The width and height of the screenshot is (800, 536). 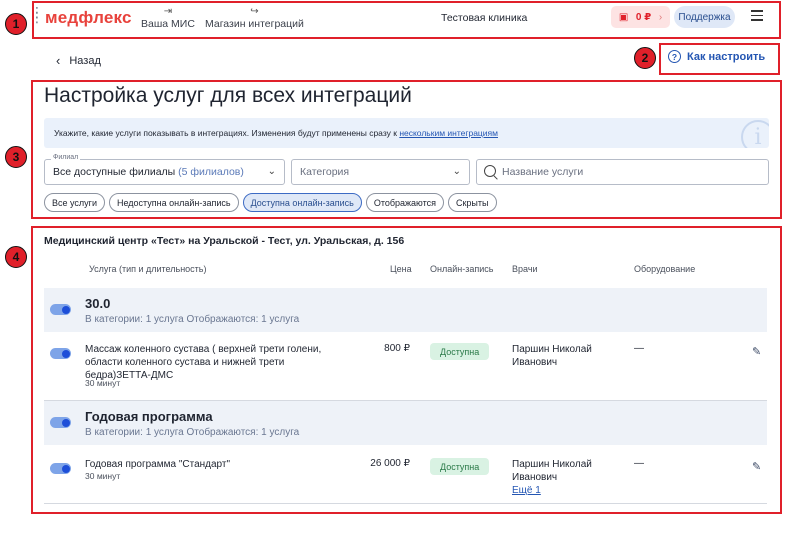 What do you see at coordinates (726, 56) in the screenshot?
I see `how-to-label: Как настроить` at bounding box center [726, 56].